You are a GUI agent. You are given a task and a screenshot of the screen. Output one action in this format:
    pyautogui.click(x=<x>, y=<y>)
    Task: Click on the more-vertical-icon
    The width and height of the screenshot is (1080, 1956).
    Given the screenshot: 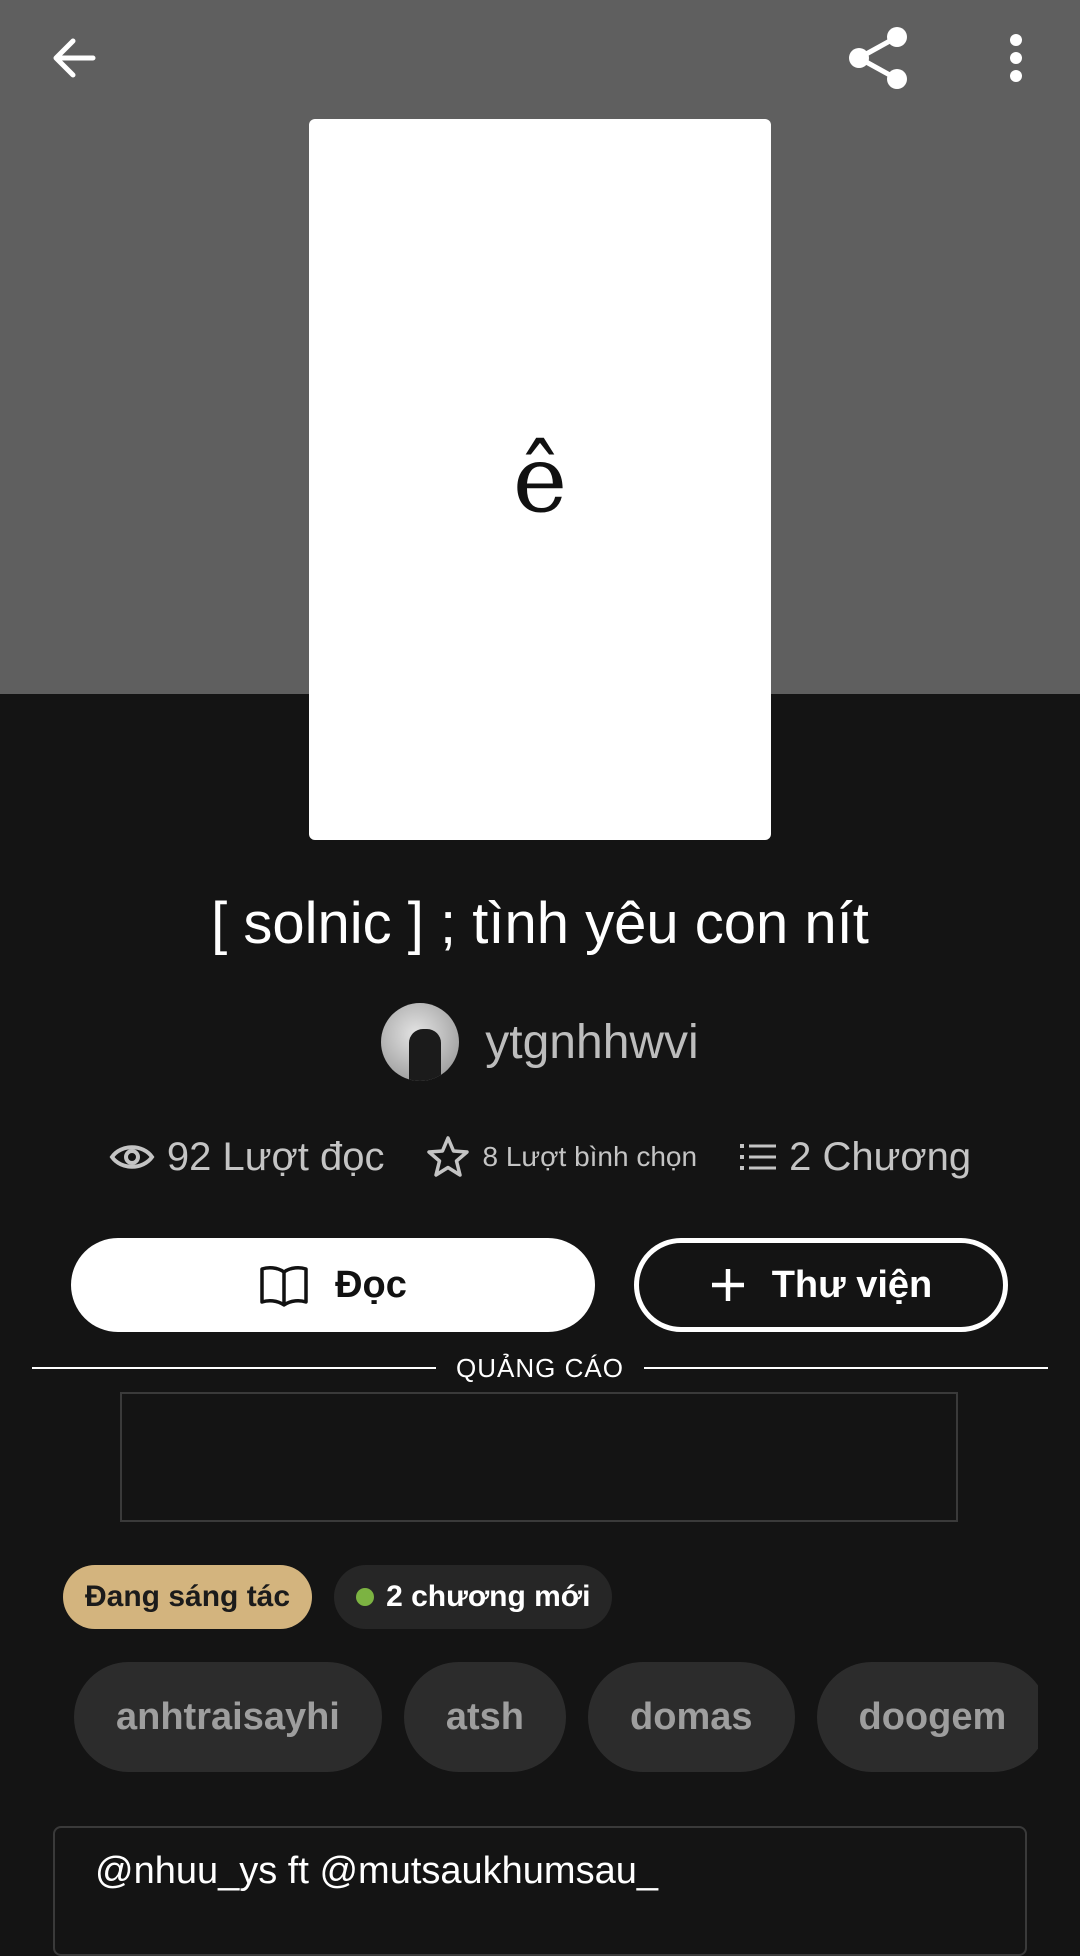 What is the action you would take?
    pyautogui.click(x=1016, y=58)
    